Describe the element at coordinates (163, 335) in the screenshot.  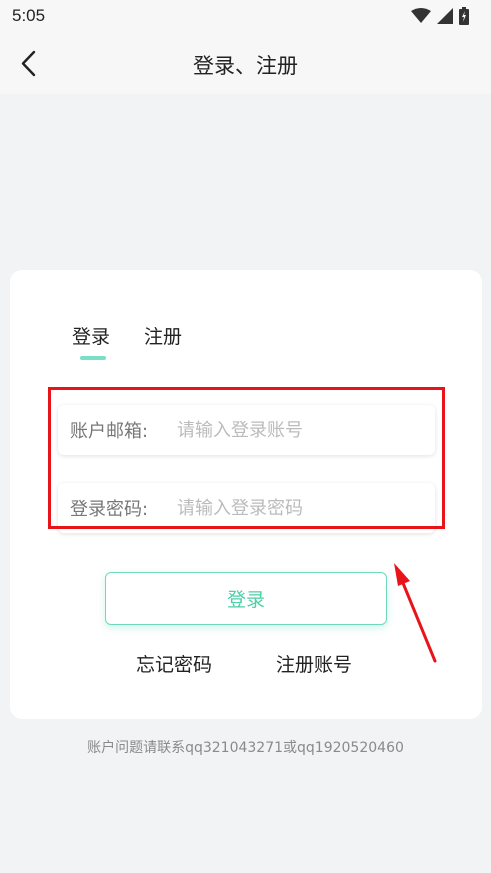
I see `tab-register: 注册` at that location.